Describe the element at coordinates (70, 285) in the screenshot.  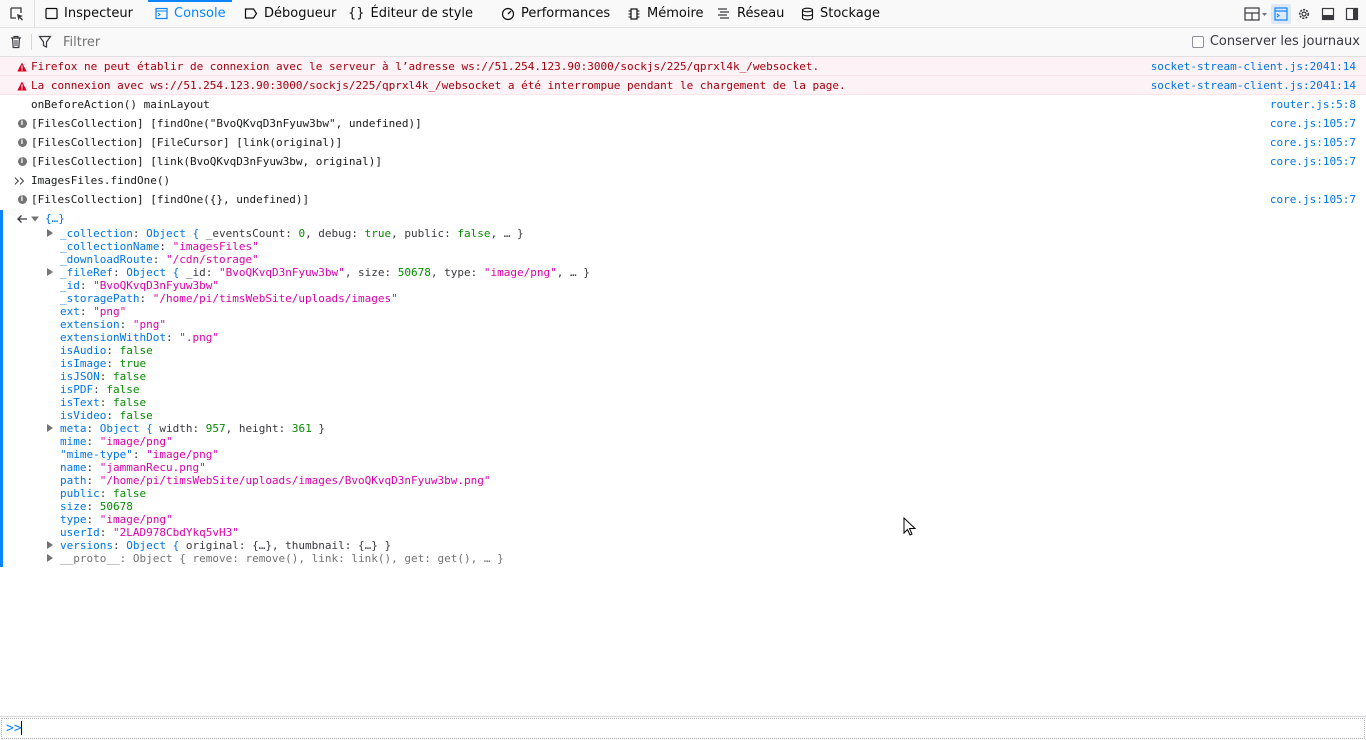
I see `property-token: _id` at that location.